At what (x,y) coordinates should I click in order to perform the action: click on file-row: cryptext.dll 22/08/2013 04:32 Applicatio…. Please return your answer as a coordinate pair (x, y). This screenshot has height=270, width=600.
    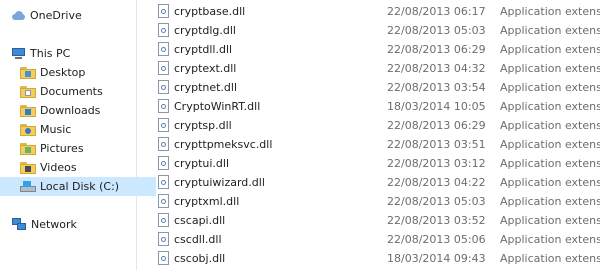
    Looking at the image, I should click on (375, 68).